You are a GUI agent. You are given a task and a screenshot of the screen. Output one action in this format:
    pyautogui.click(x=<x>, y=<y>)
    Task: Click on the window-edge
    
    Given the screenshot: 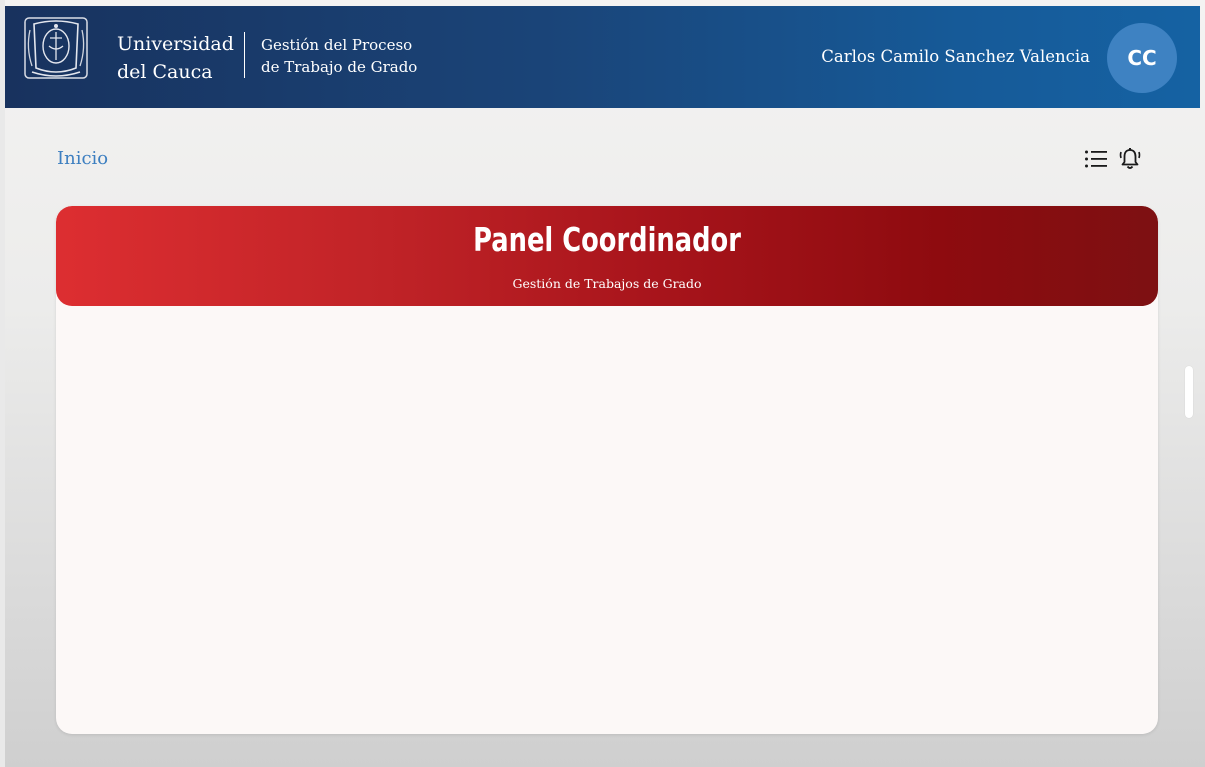 What is the action you would take?
    pyautogui.click(x=2, y=383)
    